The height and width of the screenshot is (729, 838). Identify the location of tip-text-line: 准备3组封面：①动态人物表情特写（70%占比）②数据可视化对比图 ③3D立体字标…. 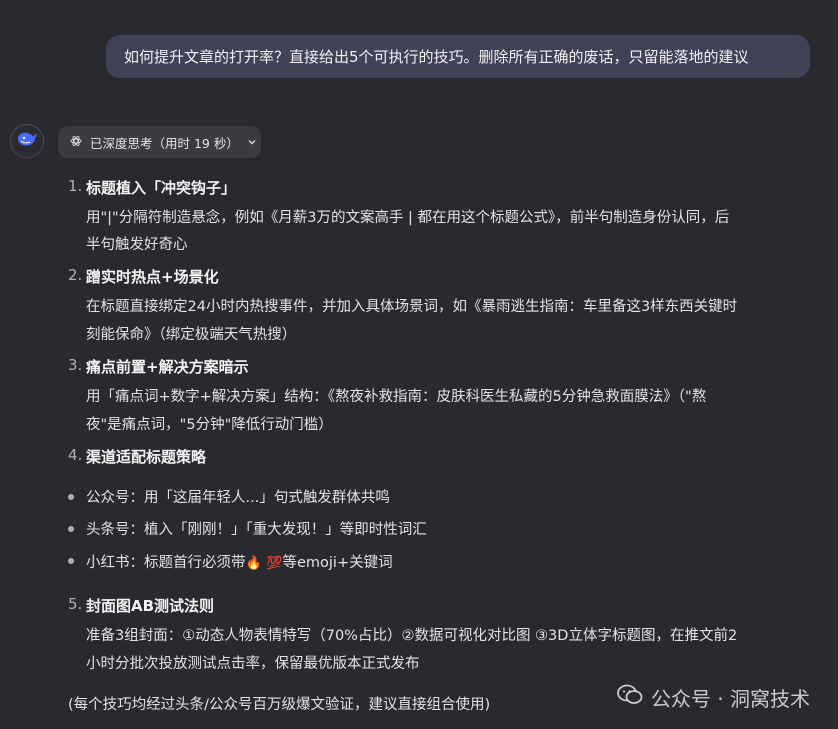
(412, 636).